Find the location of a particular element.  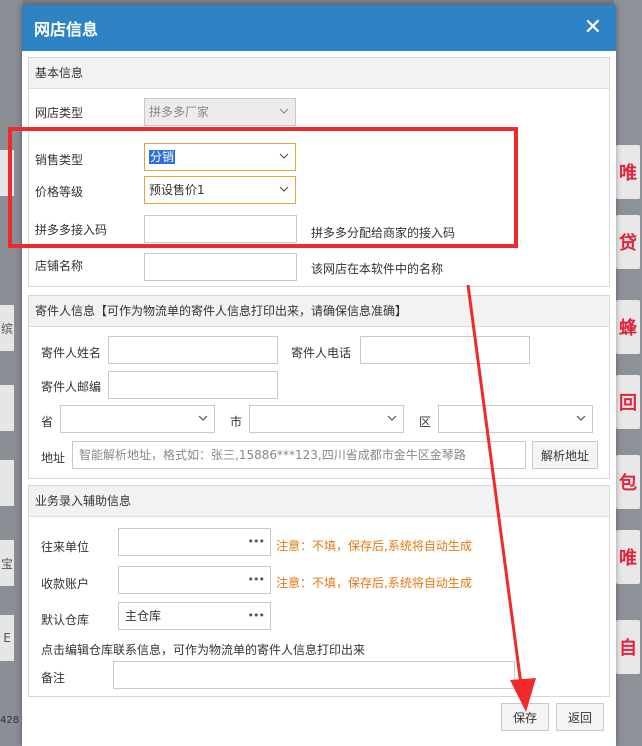

annotation-arrow is located at coordinates (501, 498).